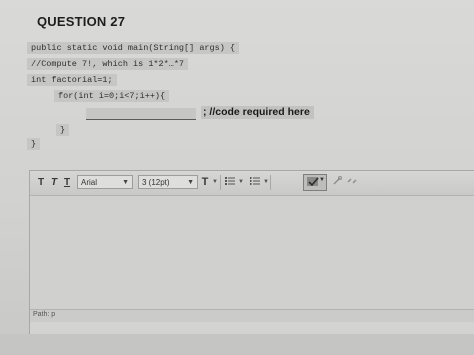 Image resolution: width=474 pixels, height=355 pixels. I want to click on font-family-select: Arial ▼, so click(105, 182).